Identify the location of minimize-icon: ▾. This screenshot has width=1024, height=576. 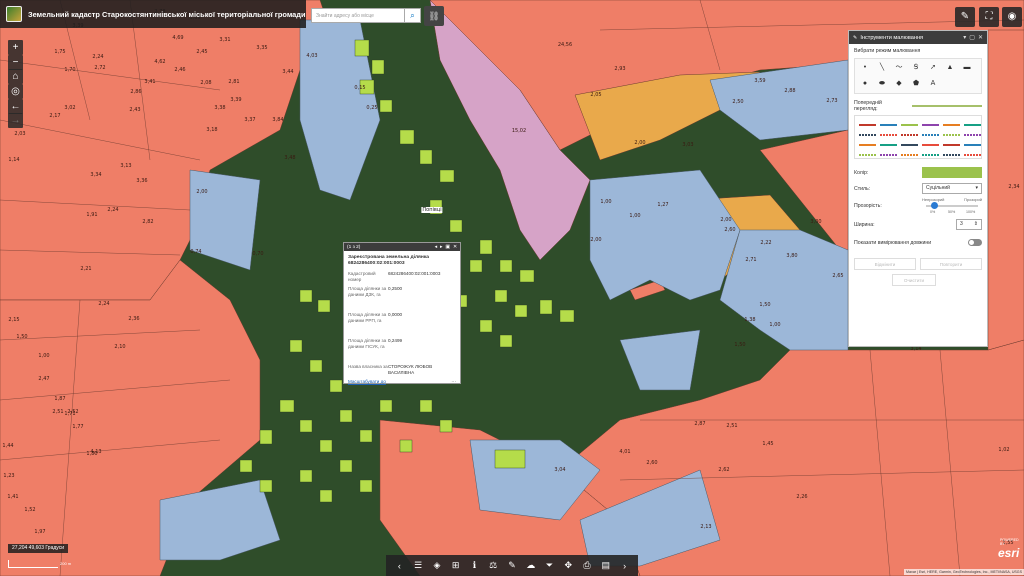
(964, 37).